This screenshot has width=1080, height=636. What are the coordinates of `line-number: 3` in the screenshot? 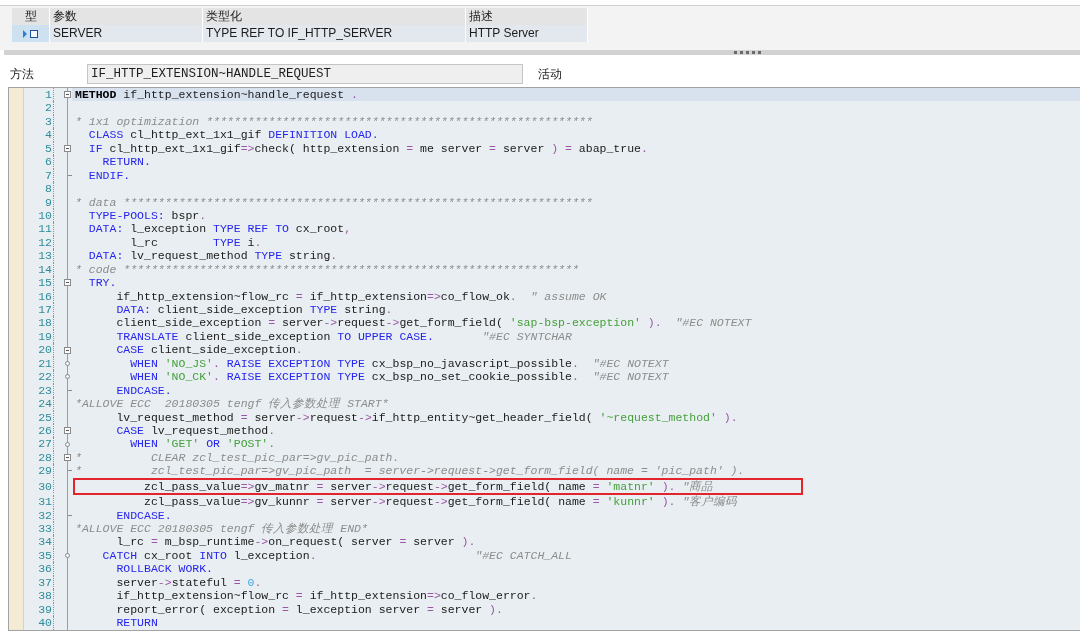 It's located at (48, 121).